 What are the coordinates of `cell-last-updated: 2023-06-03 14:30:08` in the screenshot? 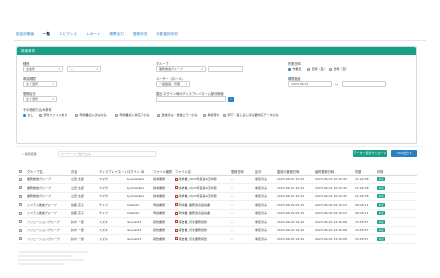 It's located at (334, 230).